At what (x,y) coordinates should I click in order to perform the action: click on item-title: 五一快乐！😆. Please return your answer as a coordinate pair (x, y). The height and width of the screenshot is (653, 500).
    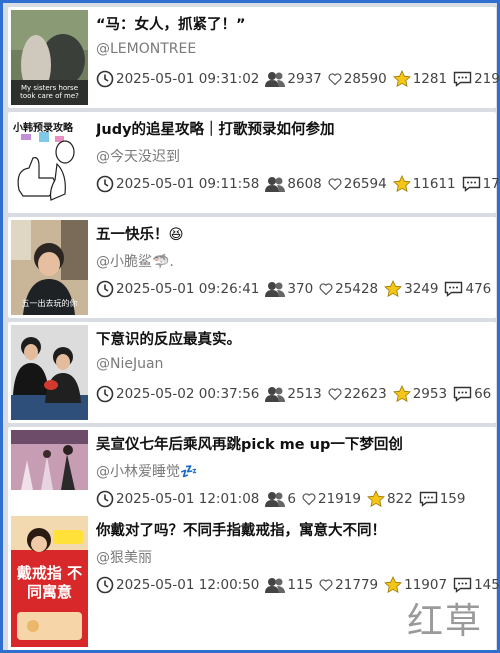
    Looking at the image, I should click on (294, 233).